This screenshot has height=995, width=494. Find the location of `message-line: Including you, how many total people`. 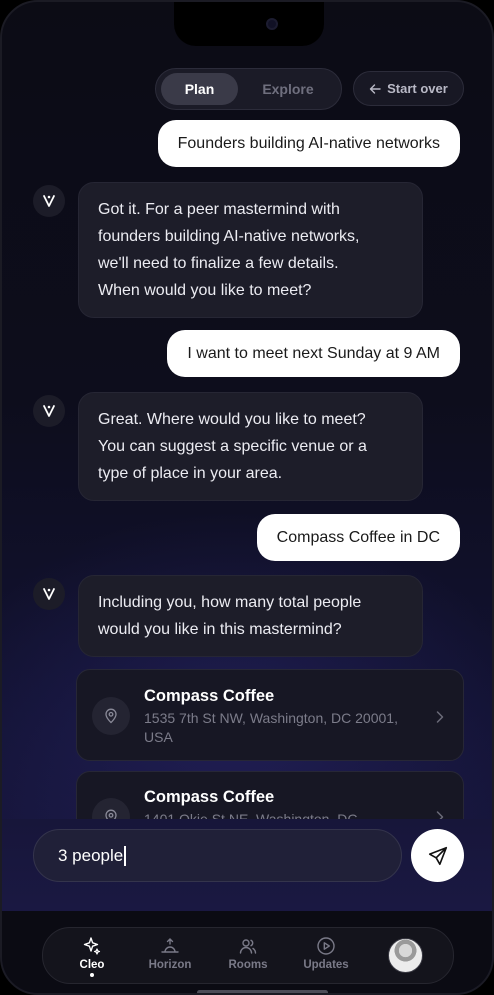

message-line: Including you, how many total people is located at coordinates (230, 602).